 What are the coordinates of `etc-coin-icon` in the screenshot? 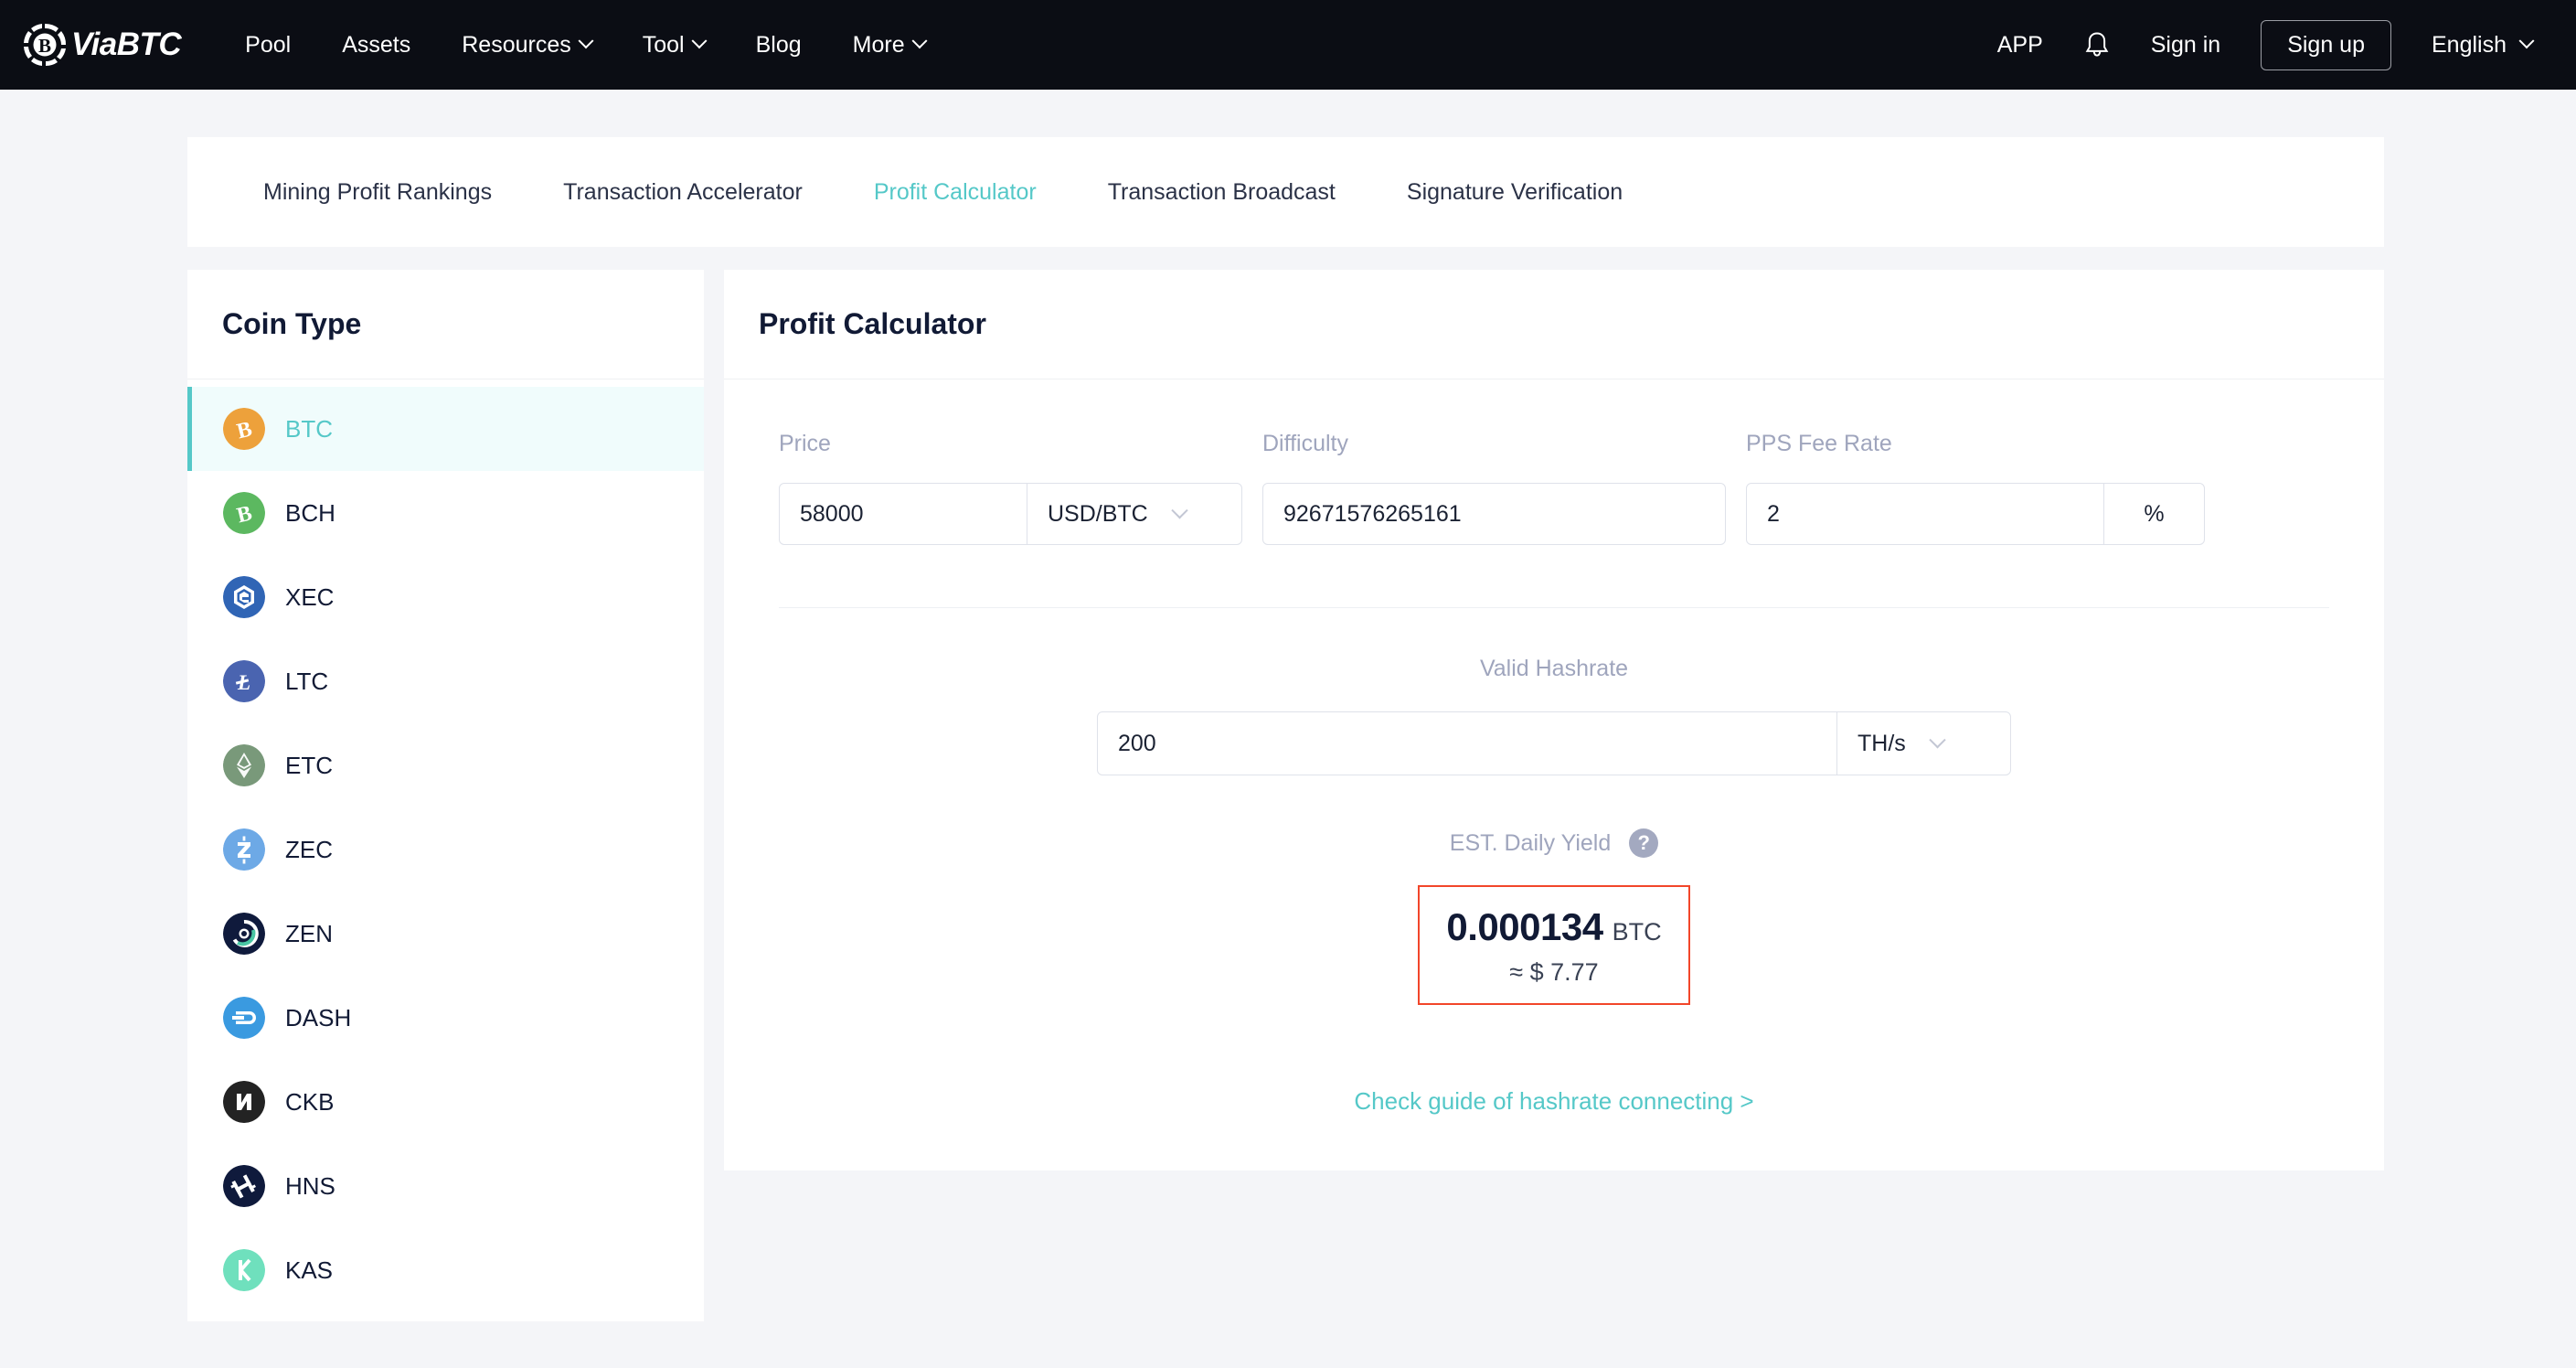 It's located at (244, 765).